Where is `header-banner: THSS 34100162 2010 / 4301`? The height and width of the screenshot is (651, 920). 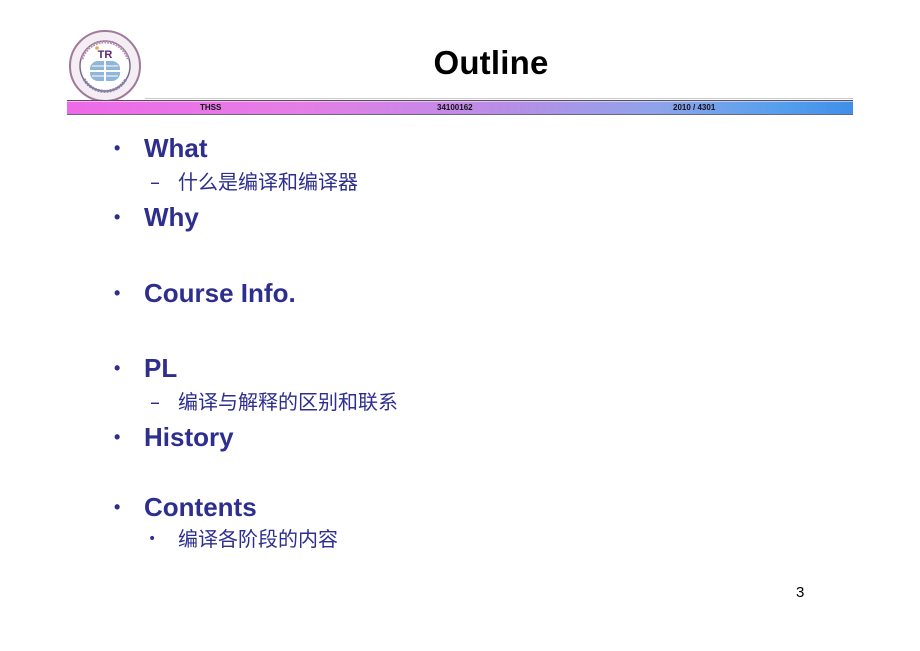 header-banner: THSS 34100162 2010 / 4301 is located at coordinates (460, 107).